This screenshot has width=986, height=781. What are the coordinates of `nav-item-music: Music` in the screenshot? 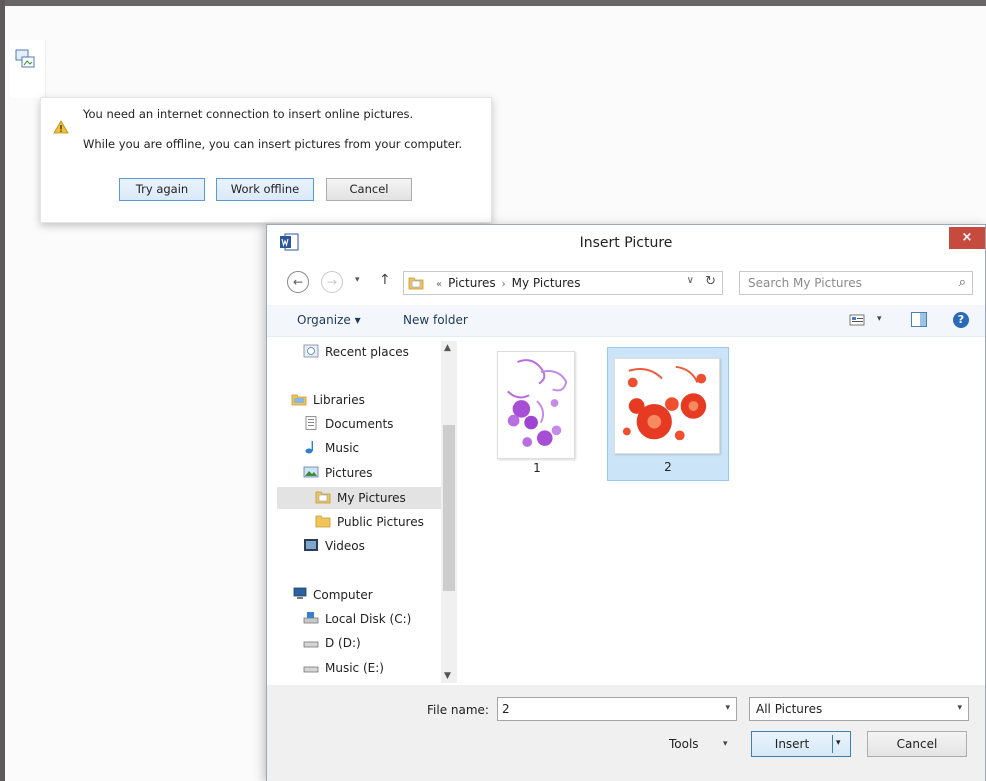 It's located at (331, 451).